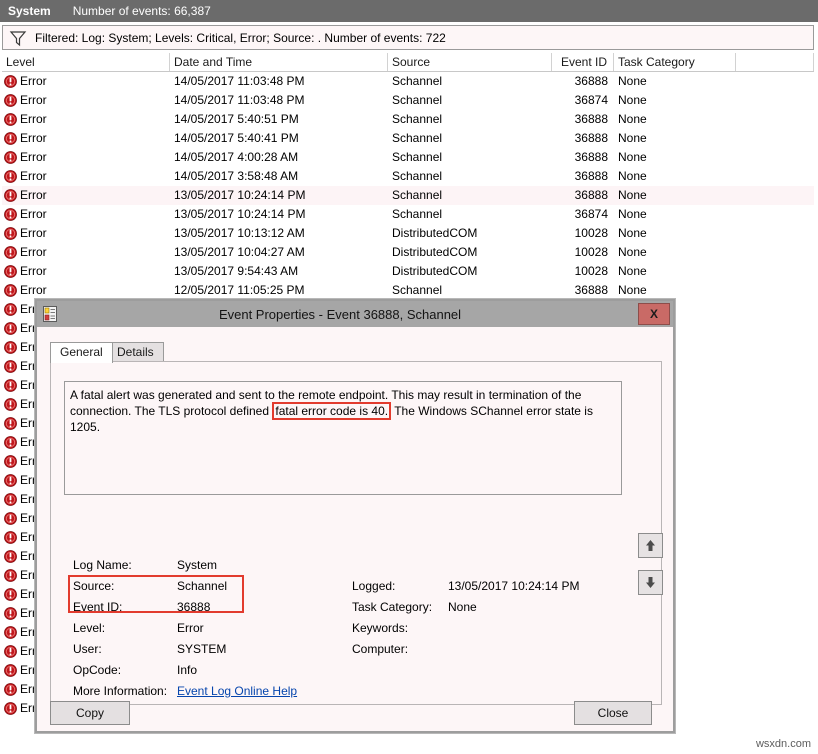 This screenshot has height=754, width=818. I want to click on field-value-log-name: System, so click(197, 565).